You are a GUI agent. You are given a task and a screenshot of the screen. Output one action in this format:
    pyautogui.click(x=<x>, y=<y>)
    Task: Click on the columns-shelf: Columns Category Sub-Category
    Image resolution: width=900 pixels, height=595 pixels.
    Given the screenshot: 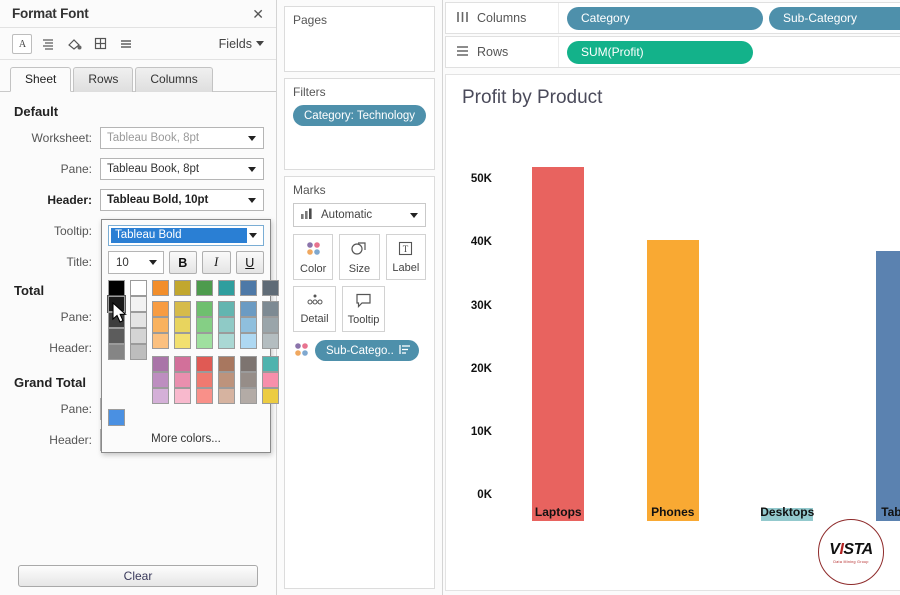 What is the action you would take?
    pyautogui.click(x=672, y=18)
    